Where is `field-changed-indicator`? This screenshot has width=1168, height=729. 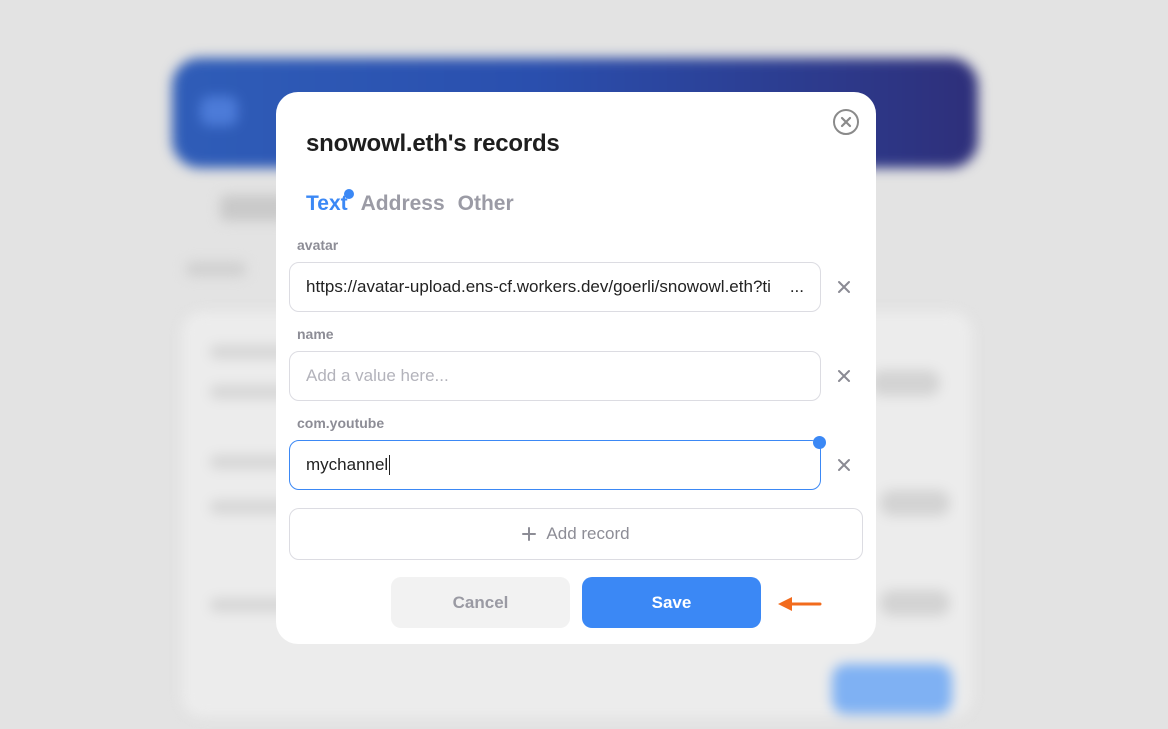 field-changed-indicator is located at coordinates (819, 442).